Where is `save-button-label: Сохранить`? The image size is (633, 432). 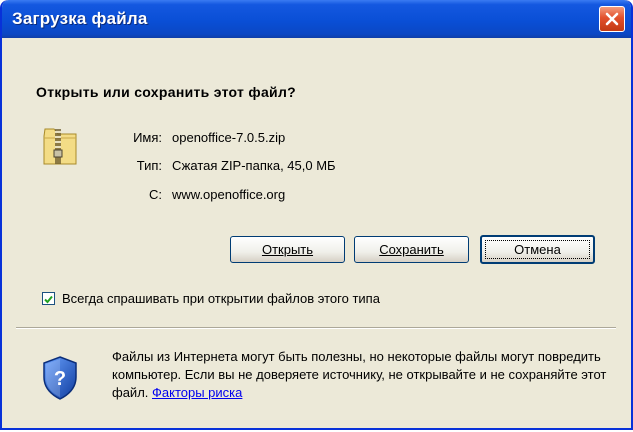
save-button-label: Сохранить is located at coordinates (411, 249).